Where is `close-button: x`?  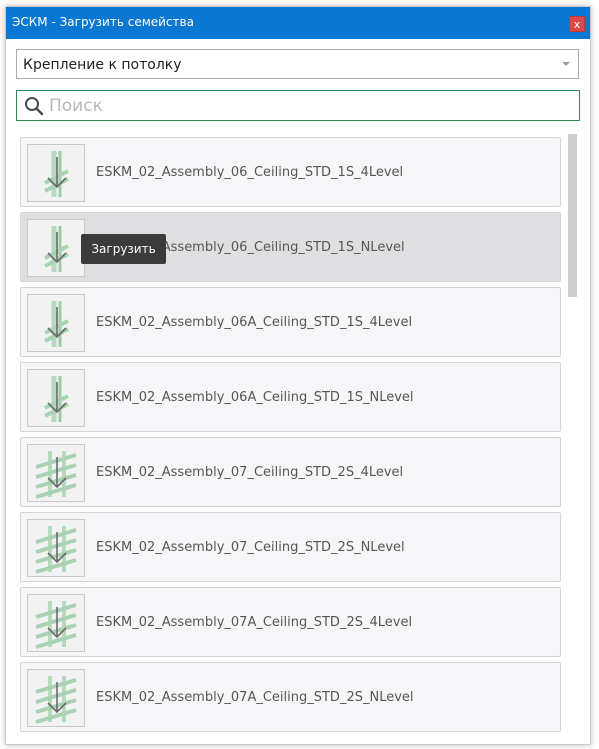 close-button: x is located at coordinates (577, 24).